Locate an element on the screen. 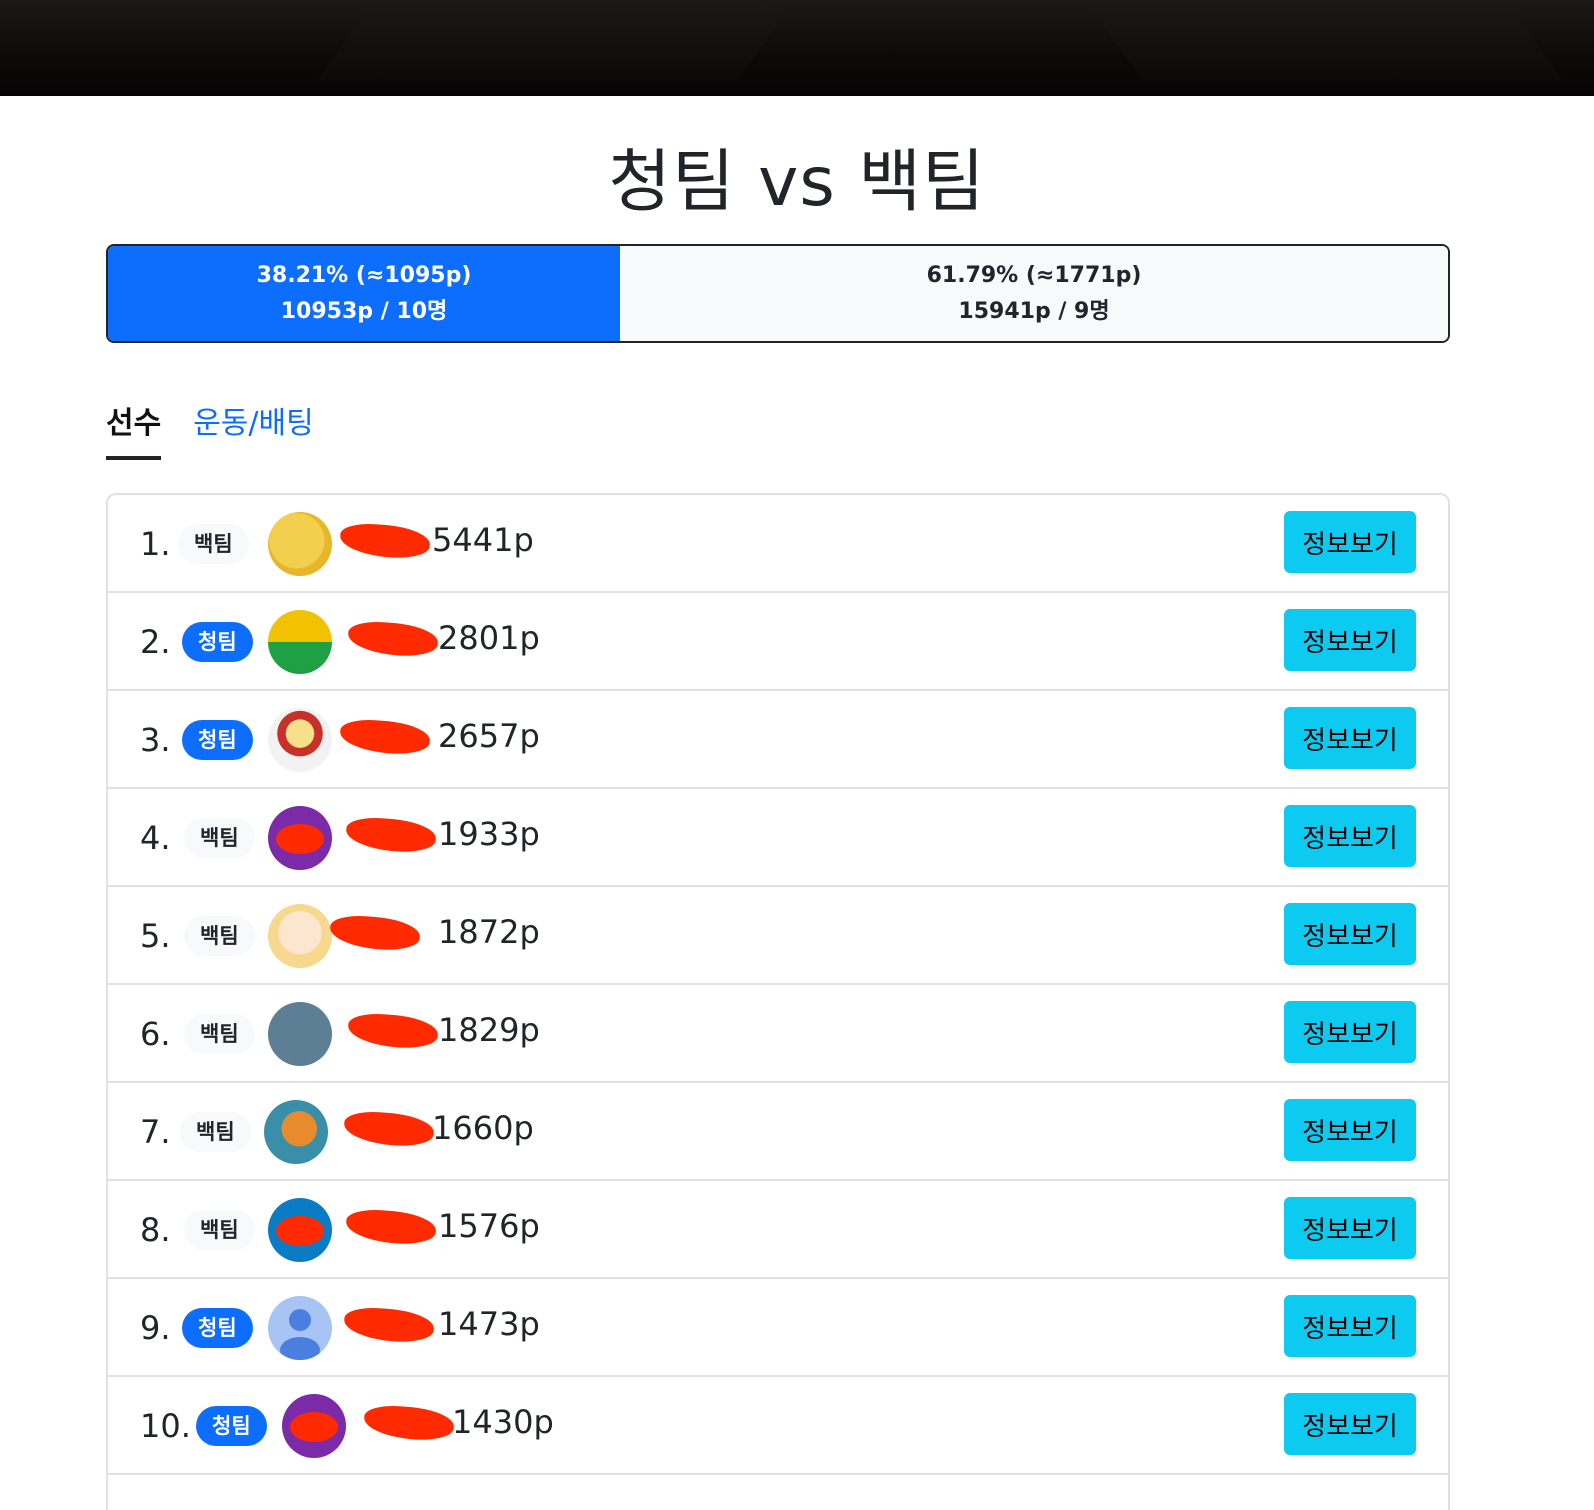 Image resolution: width=1594 pixels, height=1510 pixels. player-points: 1872p is located at coordinates (489, 932).